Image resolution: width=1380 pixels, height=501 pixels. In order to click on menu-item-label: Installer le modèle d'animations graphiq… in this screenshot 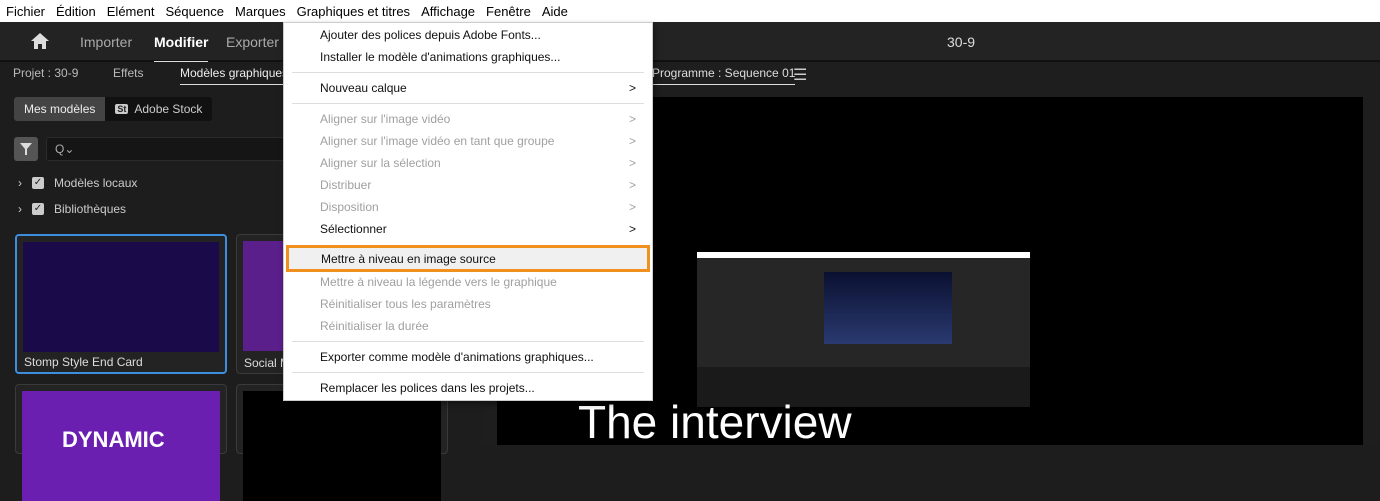, I will do `click(440, 57)`.